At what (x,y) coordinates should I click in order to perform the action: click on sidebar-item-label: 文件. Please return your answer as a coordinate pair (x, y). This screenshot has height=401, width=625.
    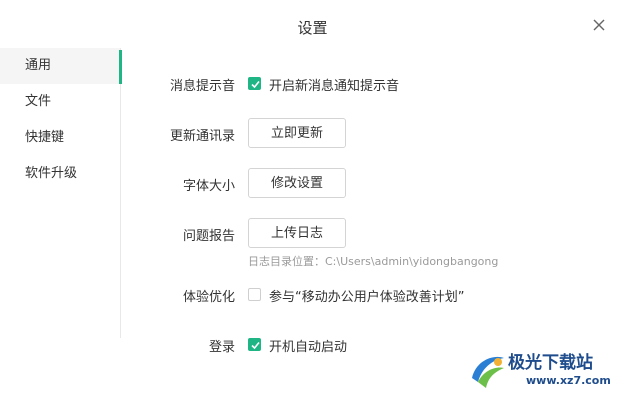
    Looking at the image, I should click on (38, 101).